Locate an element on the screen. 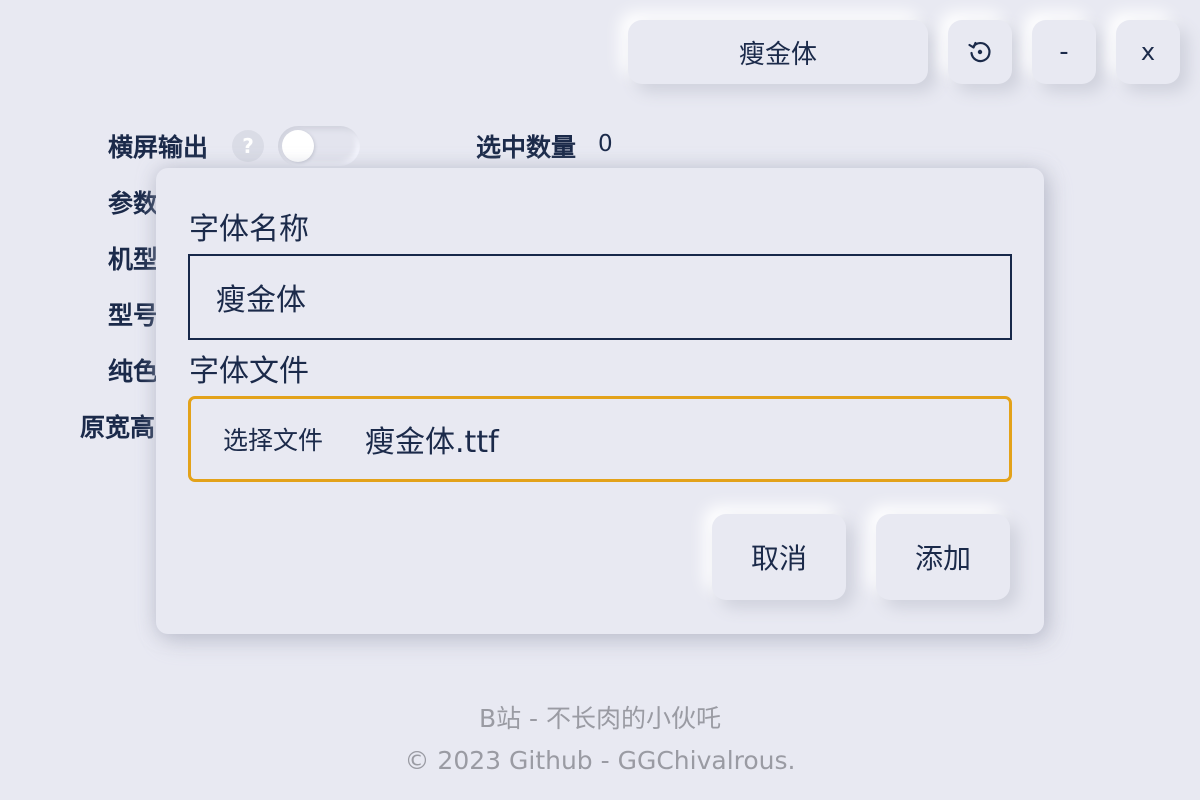 This screenshot has width=1200, height=800. help-icon: ? is located at coordinates (248, 146).